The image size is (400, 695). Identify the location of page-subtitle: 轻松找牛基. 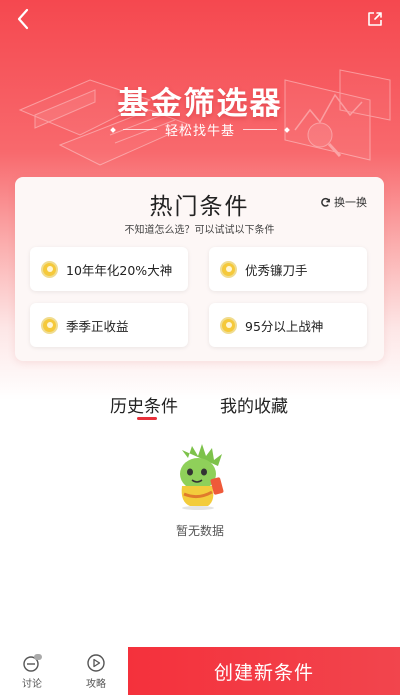
(199, 131).